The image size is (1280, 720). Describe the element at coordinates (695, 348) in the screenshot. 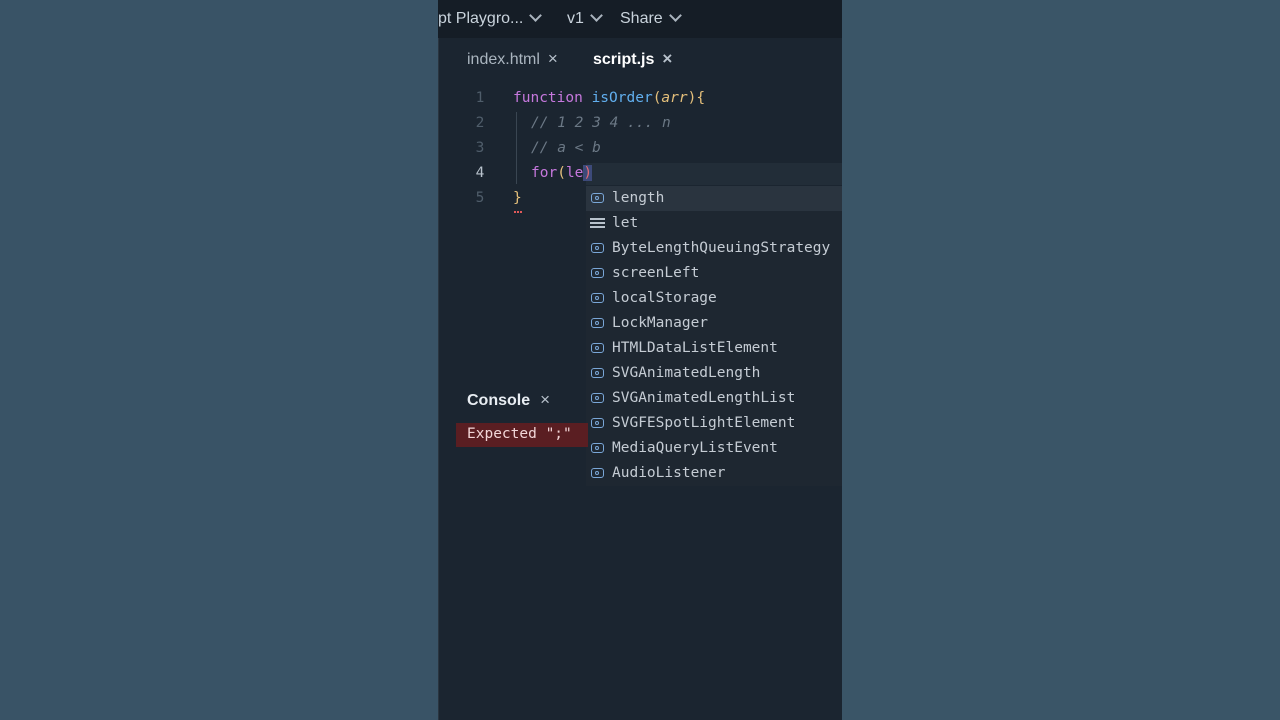

I see `suggestion-label: HTMLDataListElement` at that location.